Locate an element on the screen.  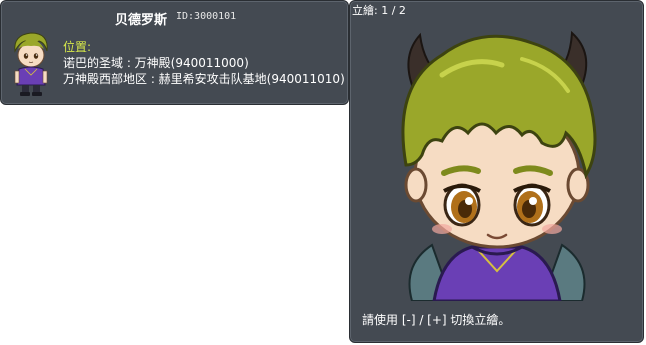
portrait-hint: 請使用 [-] / [+] 切換立繪。 is located at coordinates (436, 320).